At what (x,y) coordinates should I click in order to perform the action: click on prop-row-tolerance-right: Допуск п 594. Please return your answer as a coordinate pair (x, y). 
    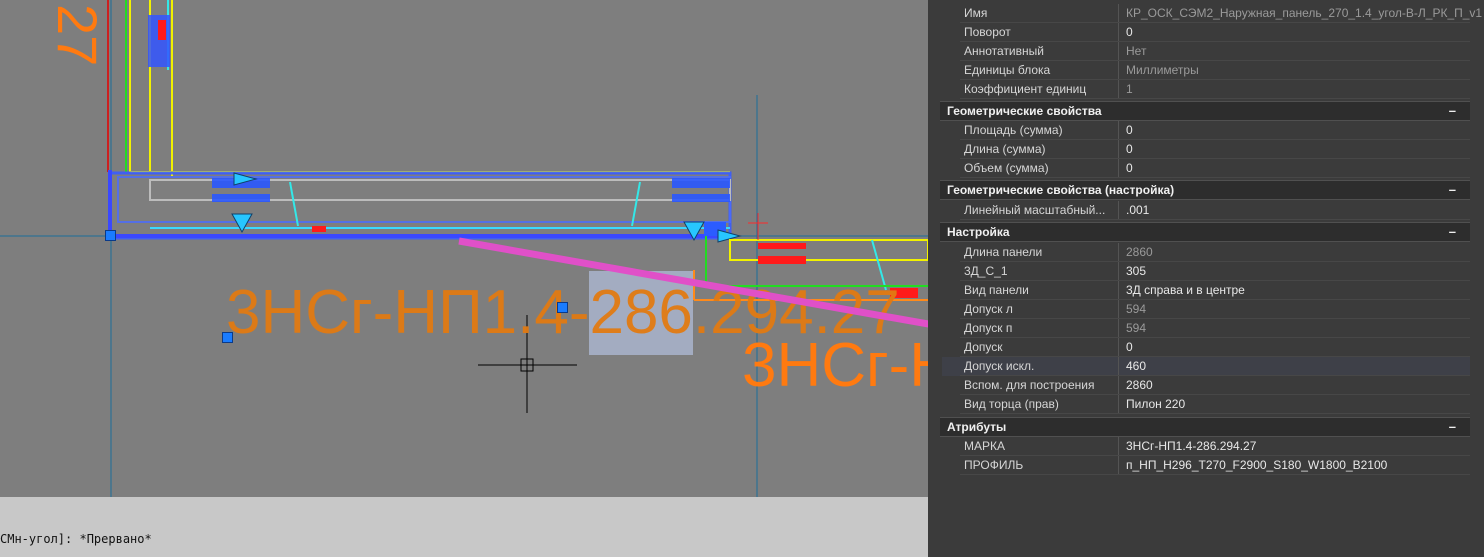
    Looking at the image, I should click on (1206, 328).